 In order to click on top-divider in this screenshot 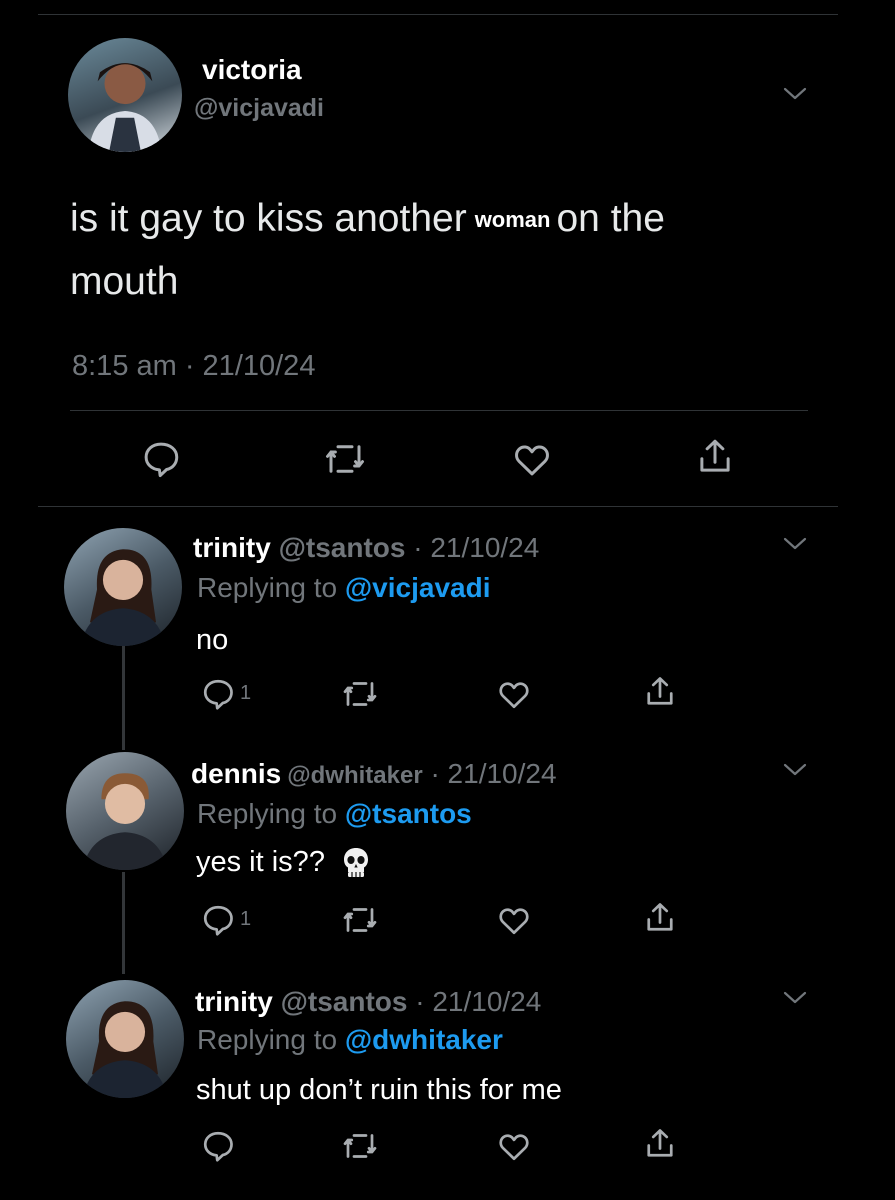, I will do `click(438, 14)`.